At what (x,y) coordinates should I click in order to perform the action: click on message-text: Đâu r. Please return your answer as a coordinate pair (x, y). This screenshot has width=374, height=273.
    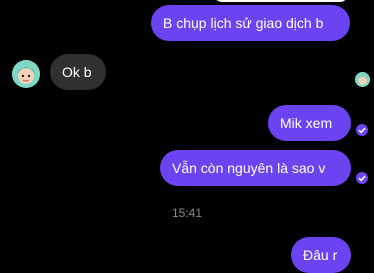
    Looking at the image, I should click on (320, 255).